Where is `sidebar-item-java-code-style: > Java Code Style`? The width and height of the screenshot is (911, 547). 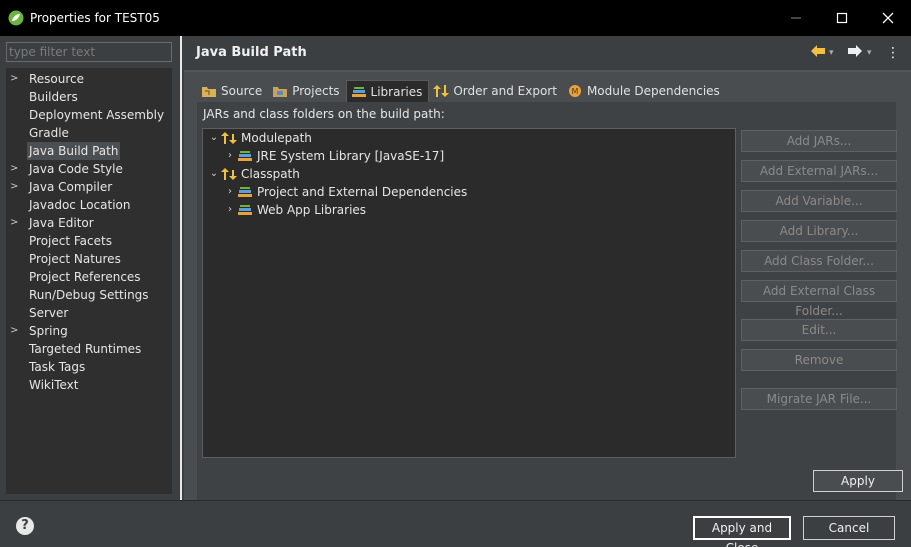
sidebar-item-java-code-style: > Java Code Style is located at coordinates (89, 169).